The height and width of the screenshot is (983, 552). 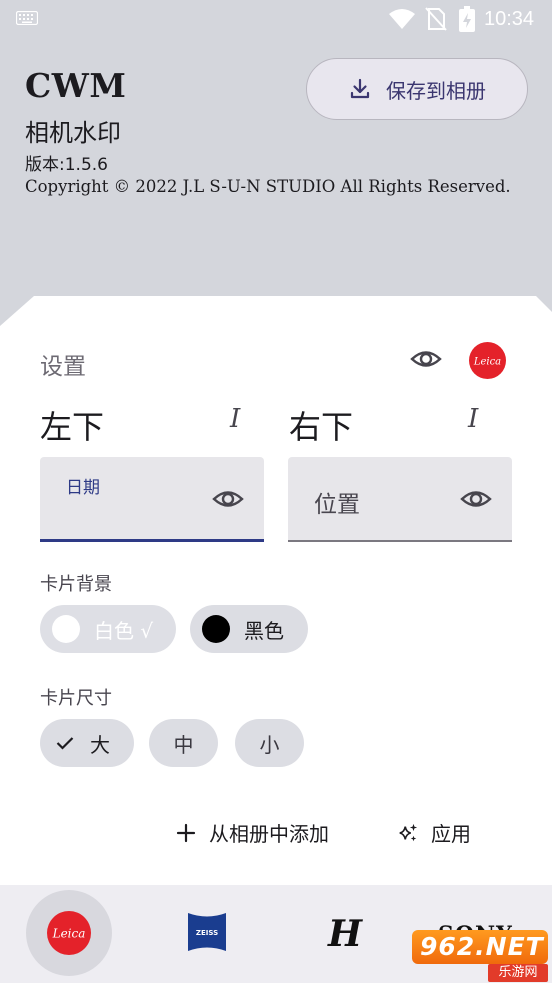 I want to click on app-subtitle: 相机水印, so click(x=73, y=133).